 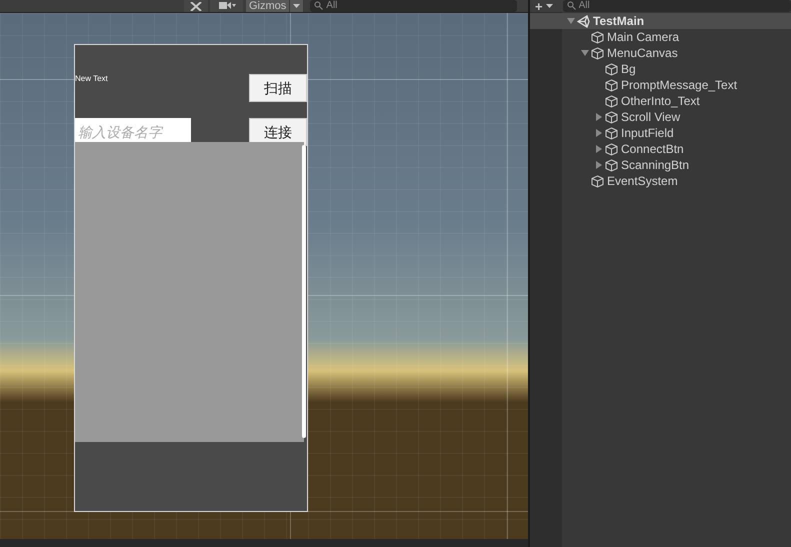 I want to click on gizmos-button: Gizmos, so click(x=268, y=6).